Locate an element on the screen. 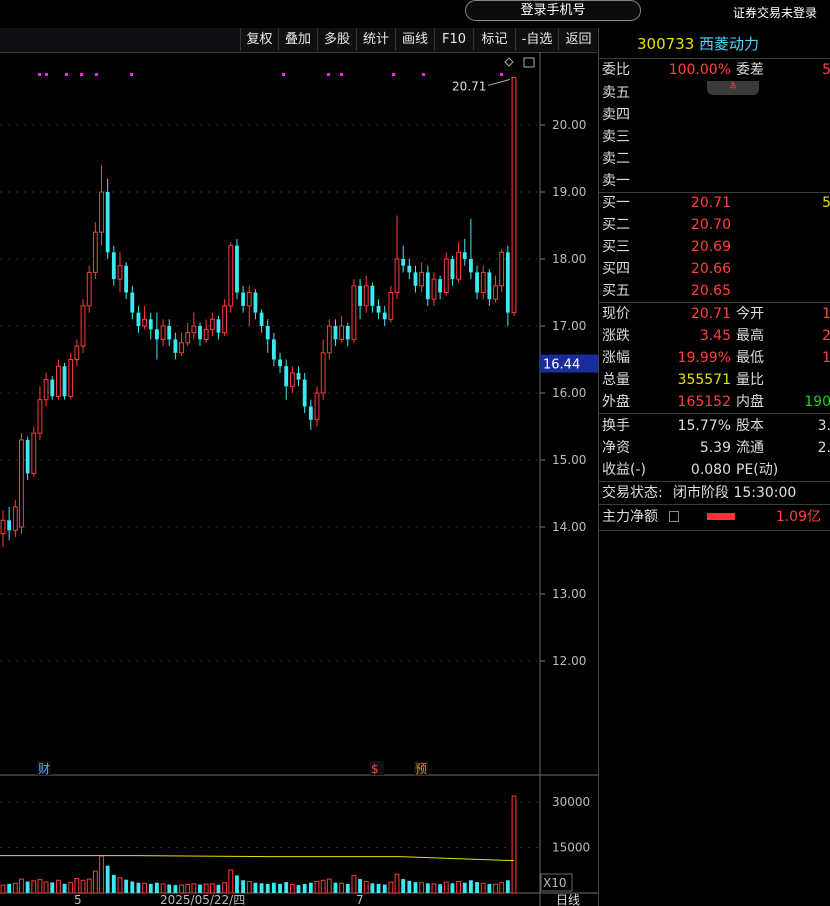 This screenshot has height=906, width=830. sell2-label: 卖二 is located at coordinates (616, 159).